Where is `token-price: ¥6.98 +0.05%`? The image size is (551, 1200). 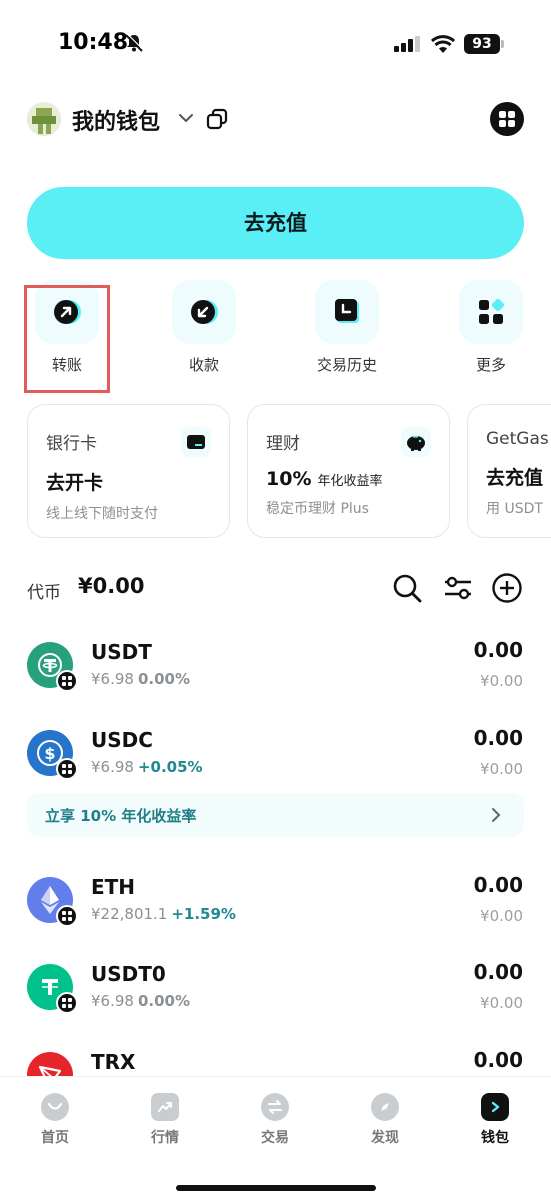
token-price: ¥6.98 +0.05% is located at coordinates (147, 767).